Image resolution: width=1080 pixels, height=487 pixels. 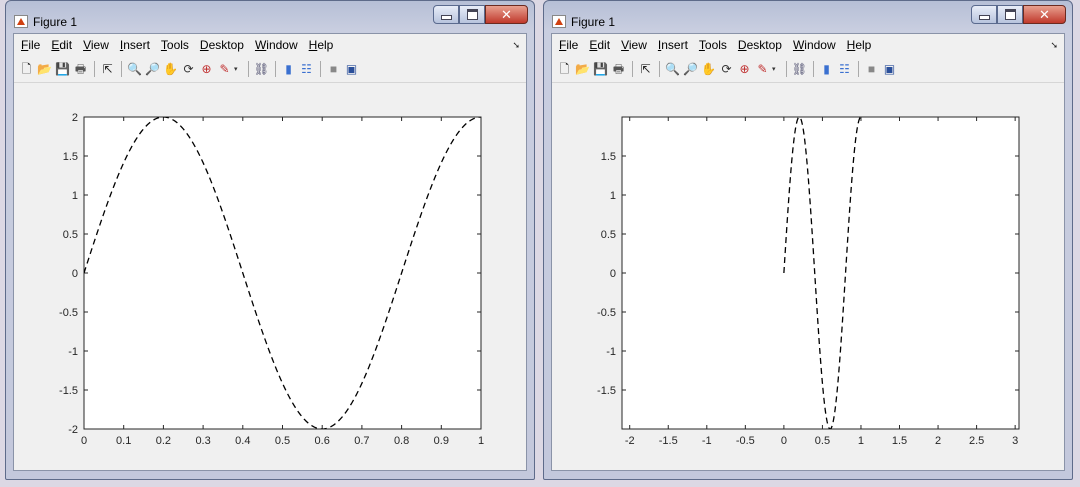 I want to click on x-tick-label: 3, so click(x=1015, y=441).